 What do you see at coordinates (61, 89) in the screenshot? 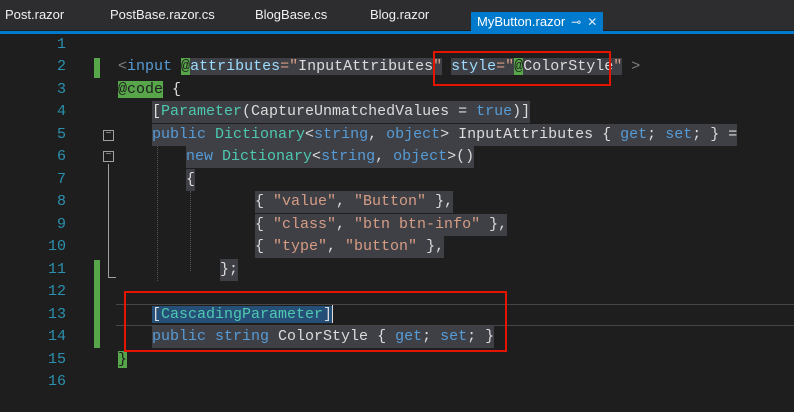
I see `line-number: 3` at bounding box center [61, 89].